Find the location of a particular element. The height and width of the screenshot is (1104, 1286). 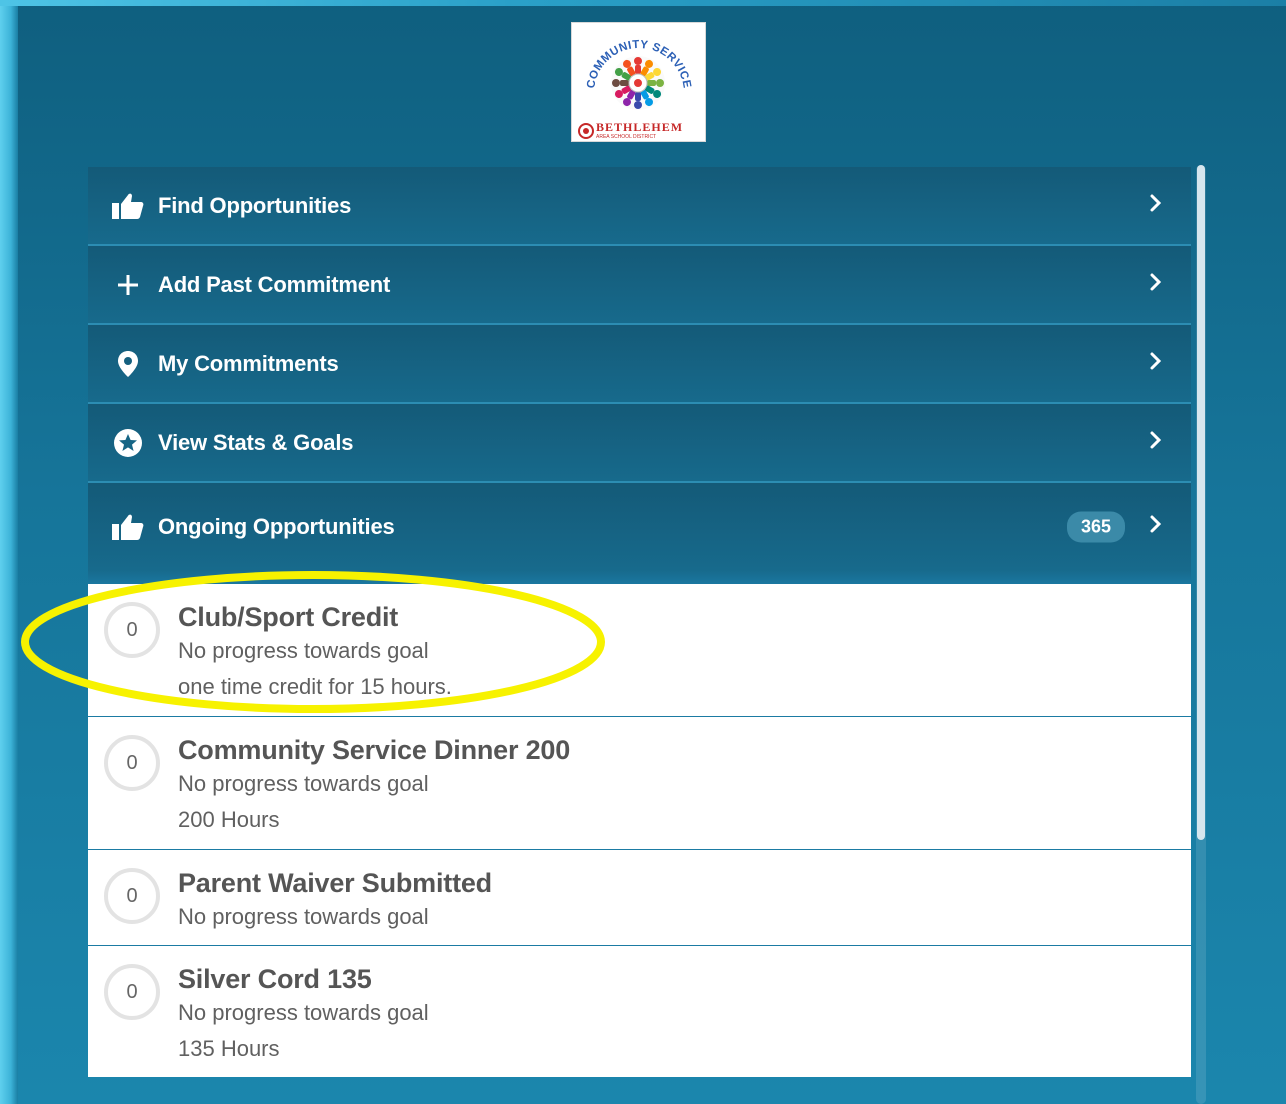

goal-title: Silver Cord 135 is located at coordinates (275, 979).